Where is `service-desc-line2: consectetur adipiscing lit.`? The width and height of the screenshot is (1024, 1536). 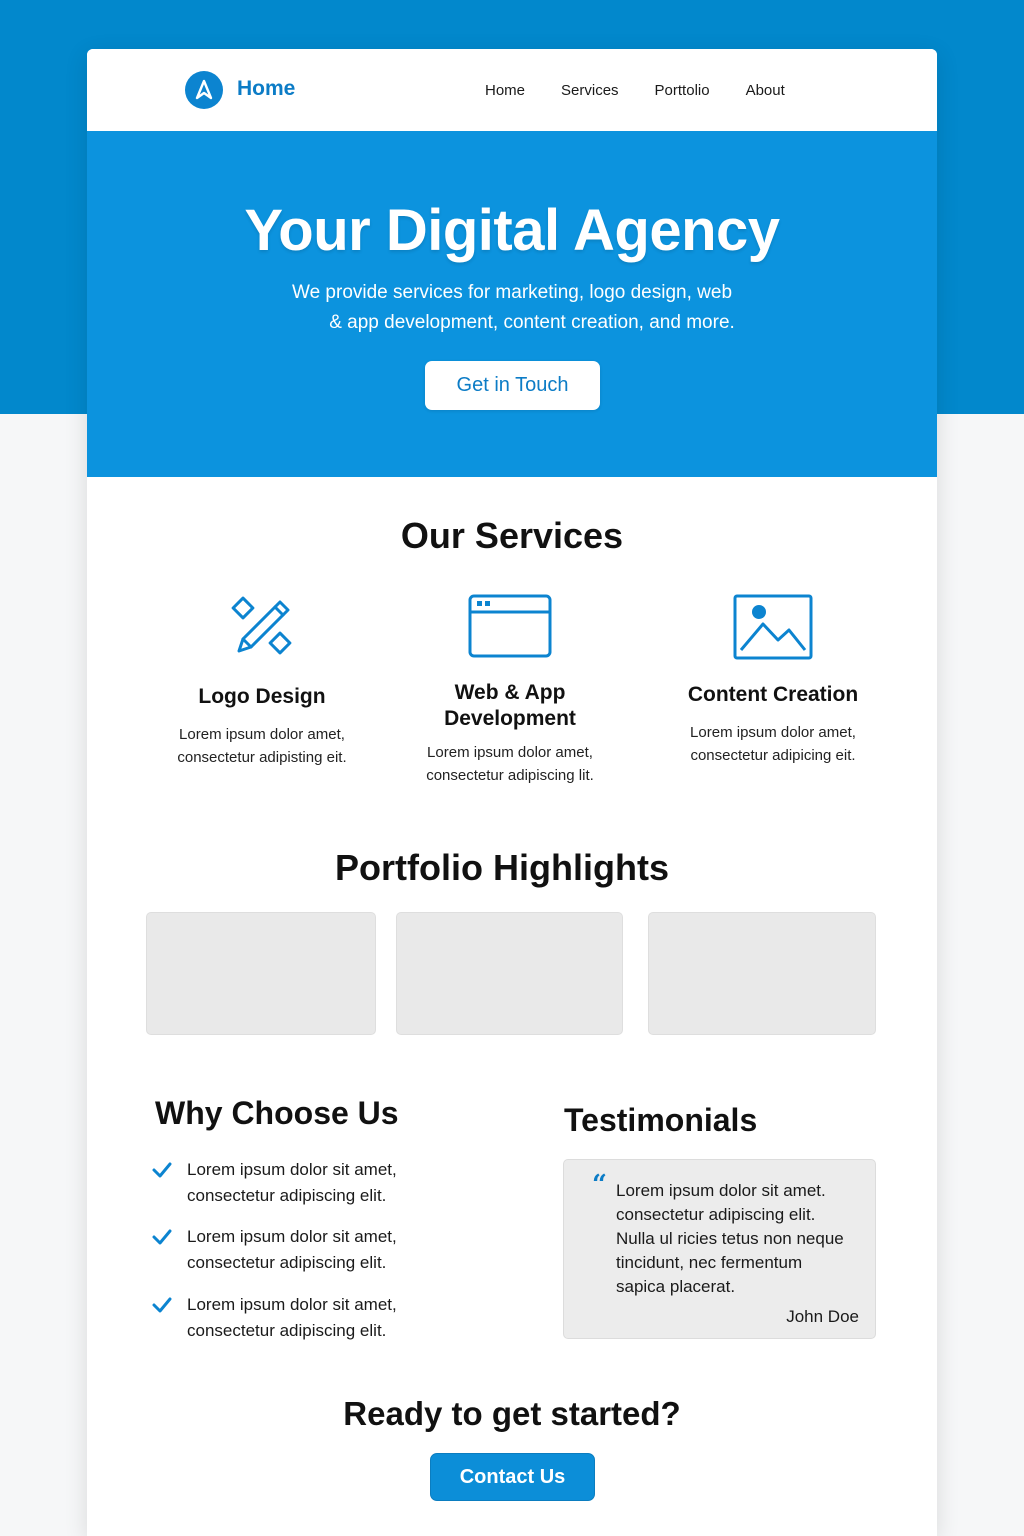 service-desc-line2: consectetur adipiscing lit. is located at coordinates (510, 775).